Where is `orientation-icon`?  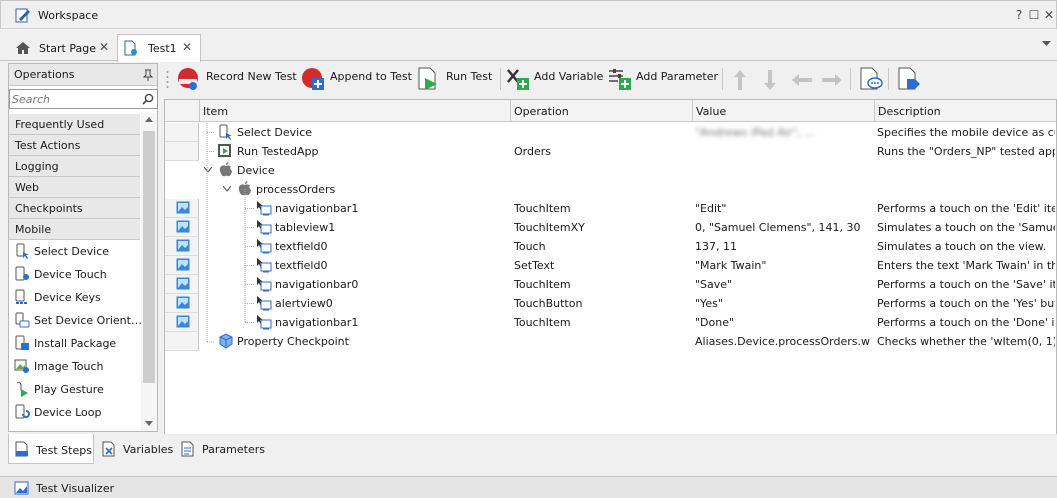 orientation-icon is located at coordinates (22, 320).